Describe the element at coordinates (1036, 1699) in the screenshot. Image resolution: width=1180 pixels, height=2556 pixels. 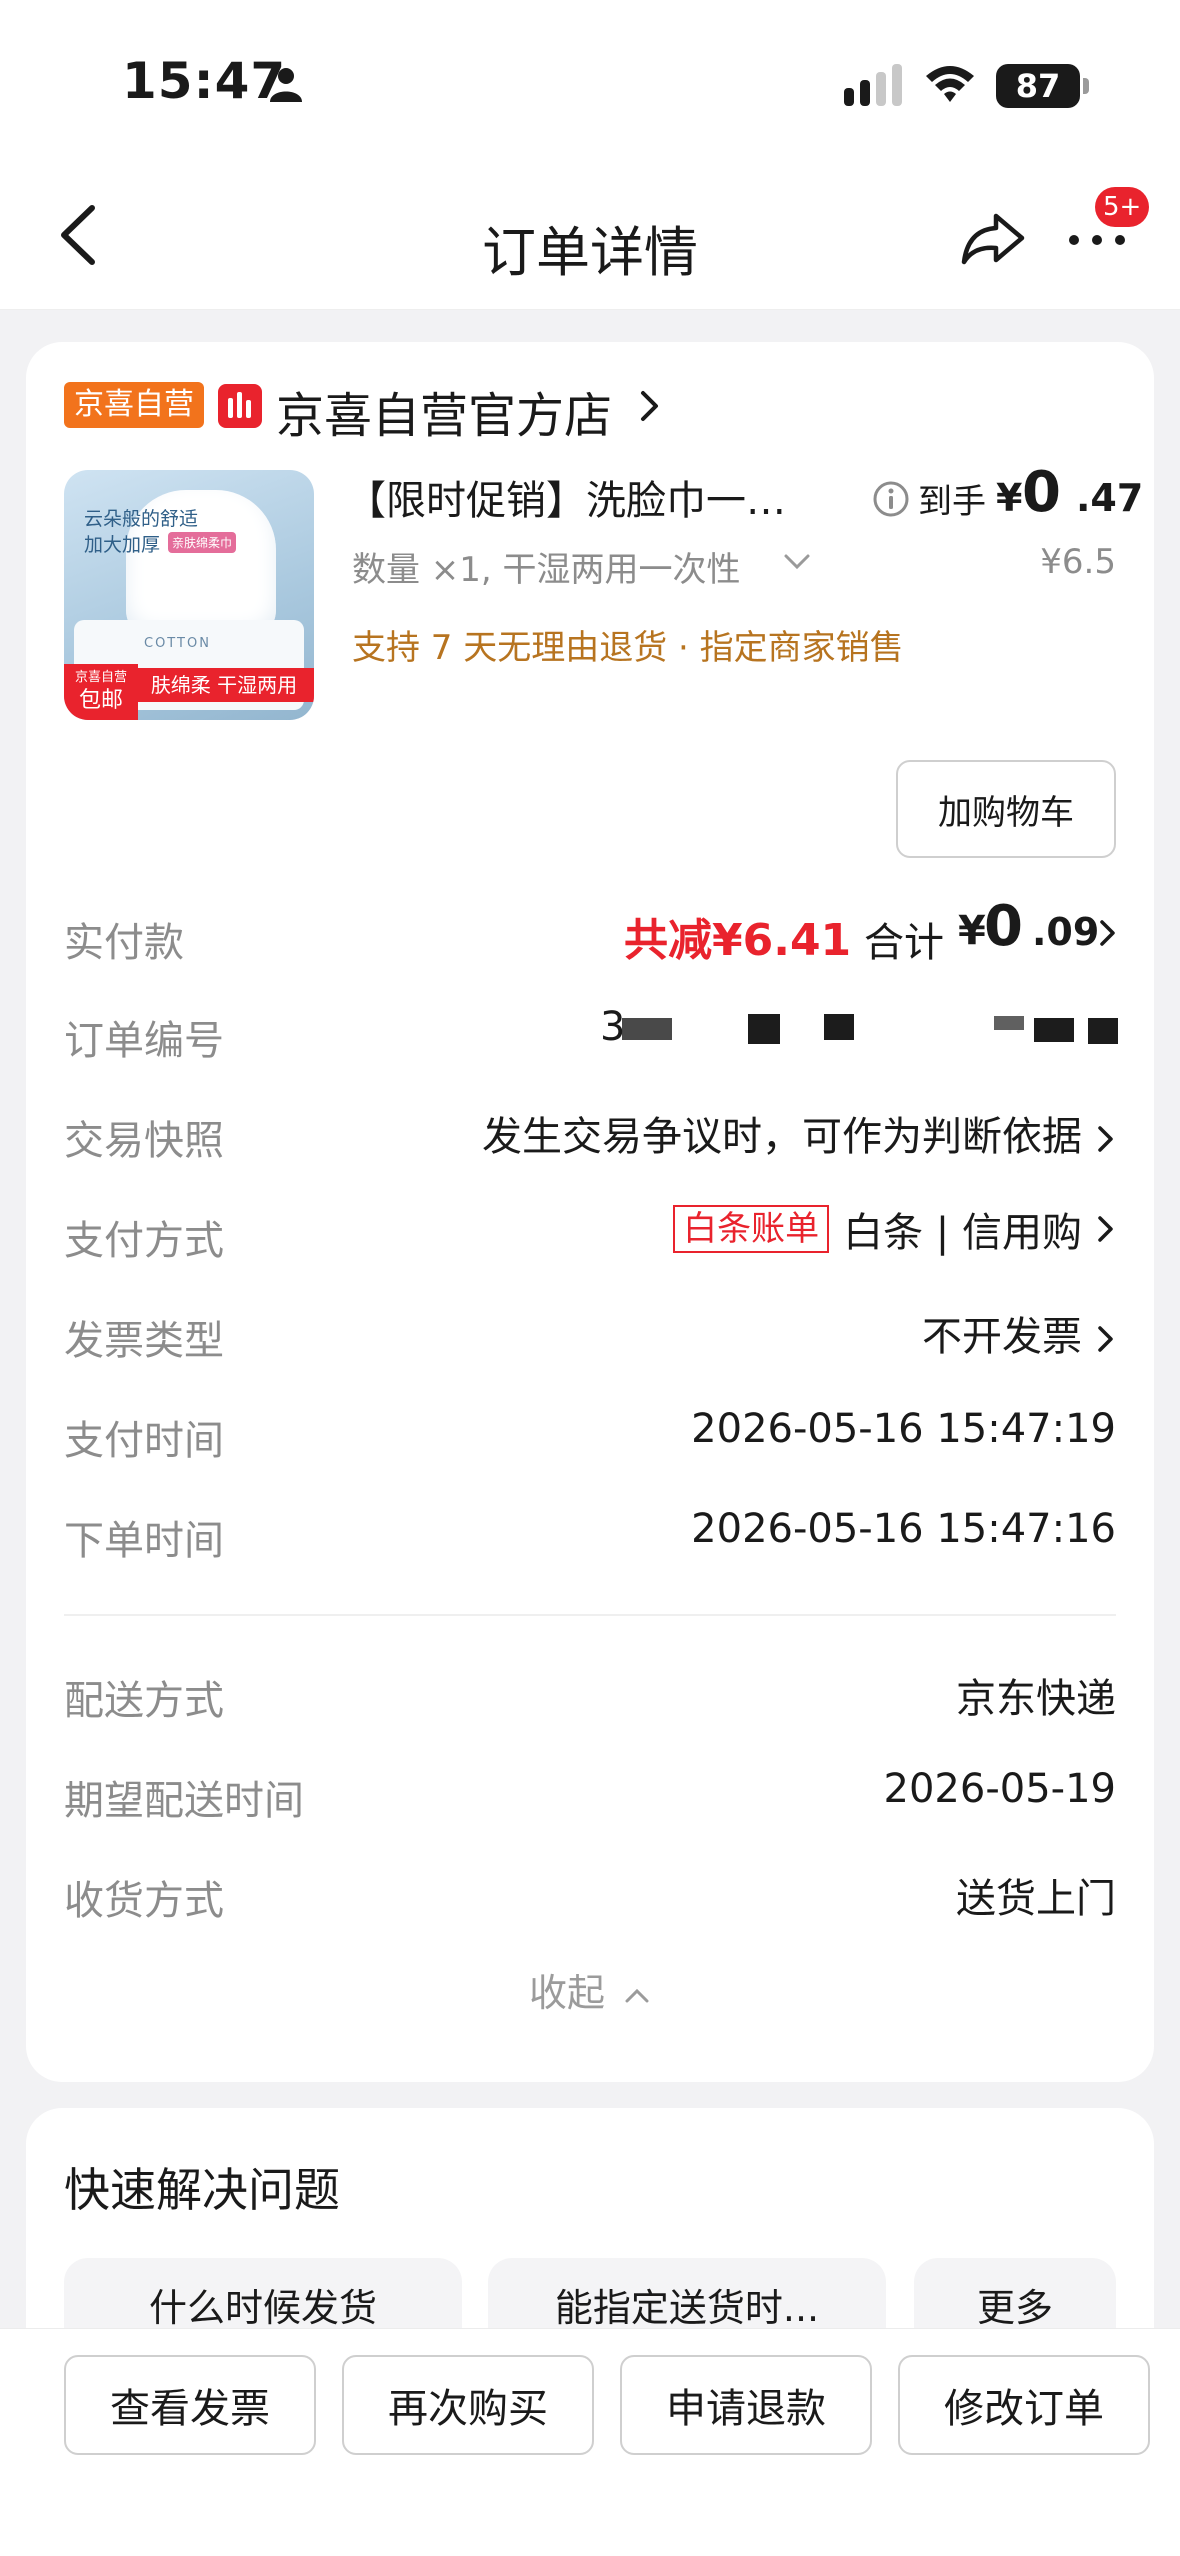
I see `delivery-method: 京东快递` at that location.